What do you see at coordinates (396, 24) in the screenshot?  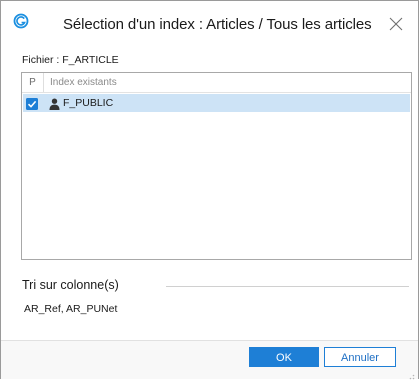 I see `close-icon` at bounding box center [396, 24].